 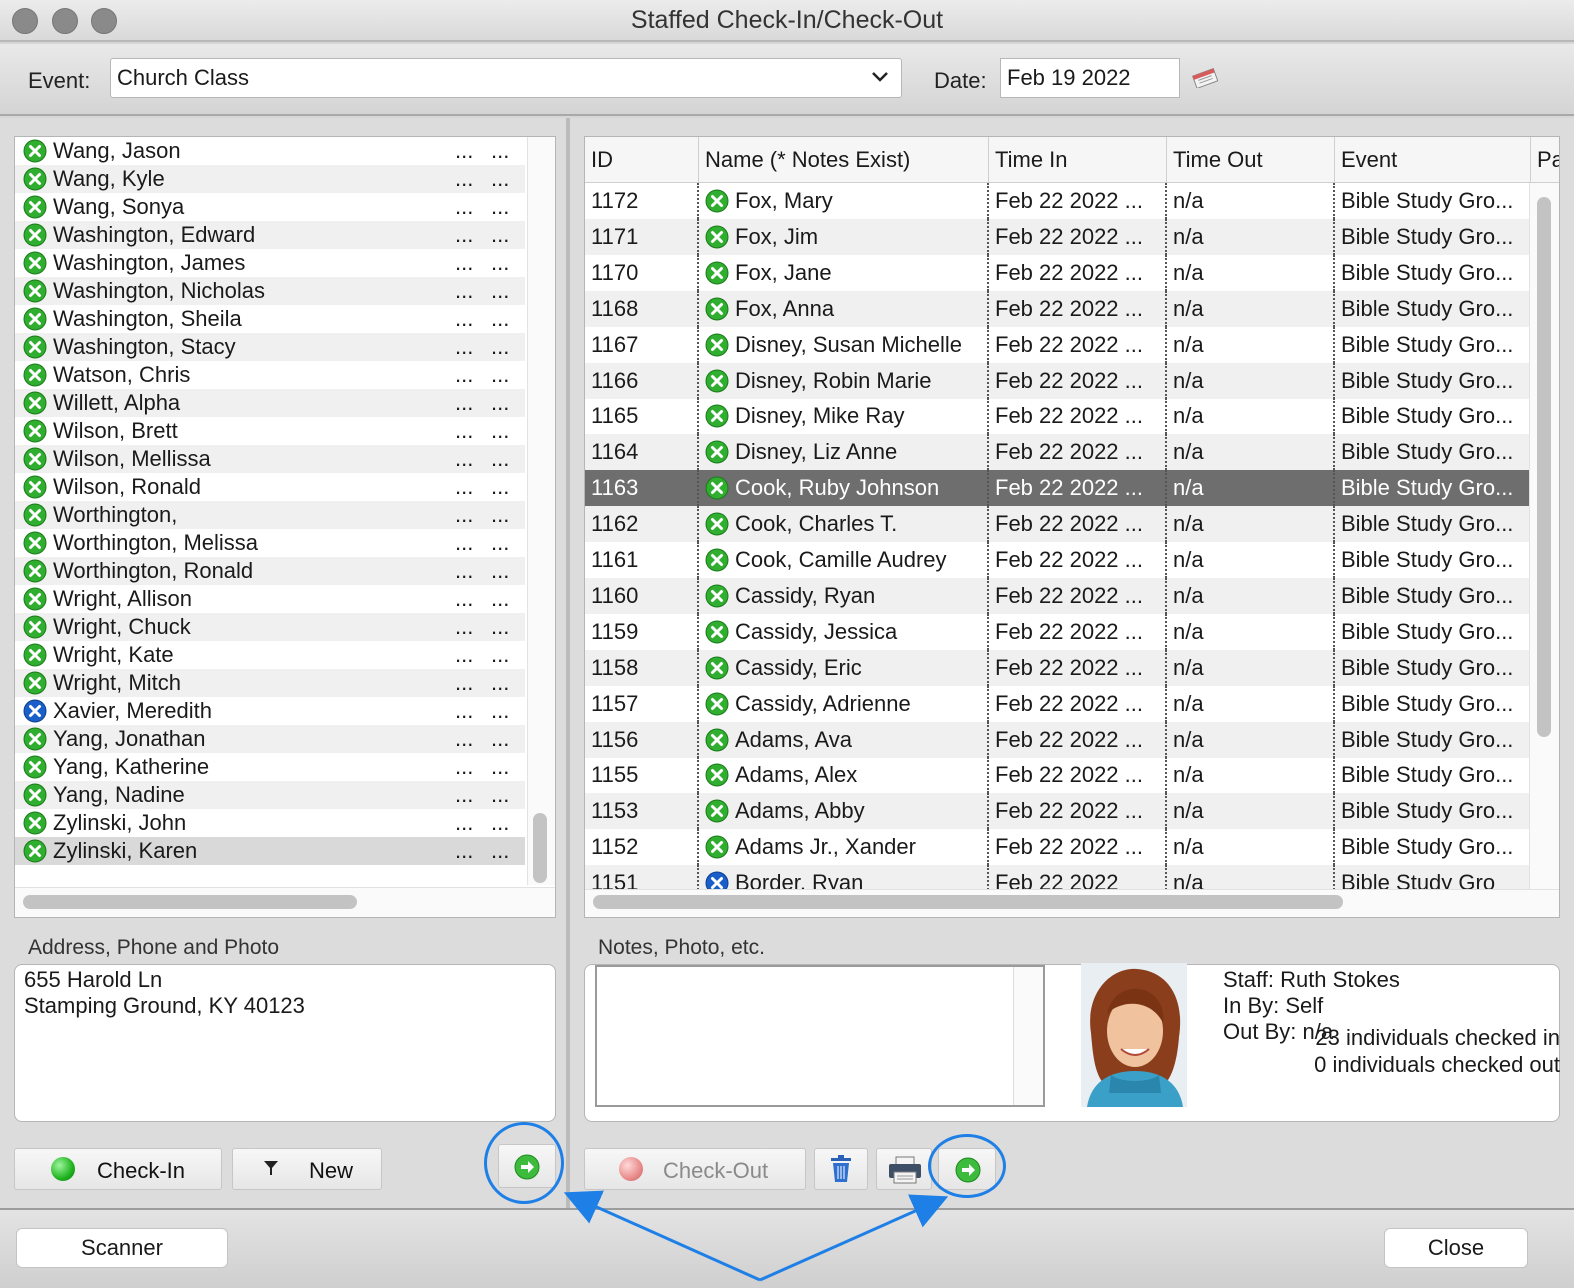 What do you see at coordinates (1028, 1036) in the screenshot?
I see `notes-scrollbar` at bounding box center [1028, 1036].